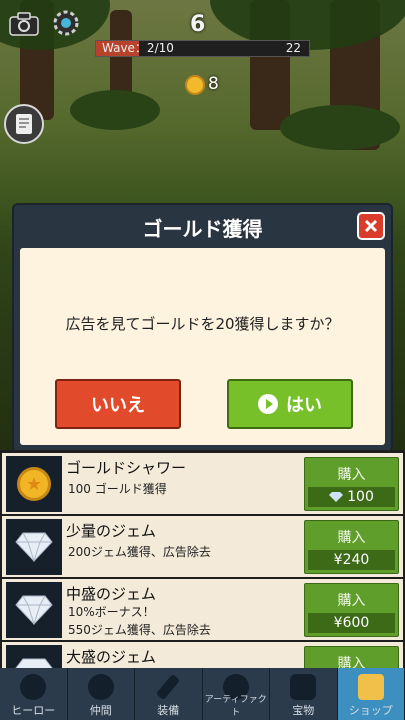  I want to click on tab-label: アーティファクト, so click(235, 706).